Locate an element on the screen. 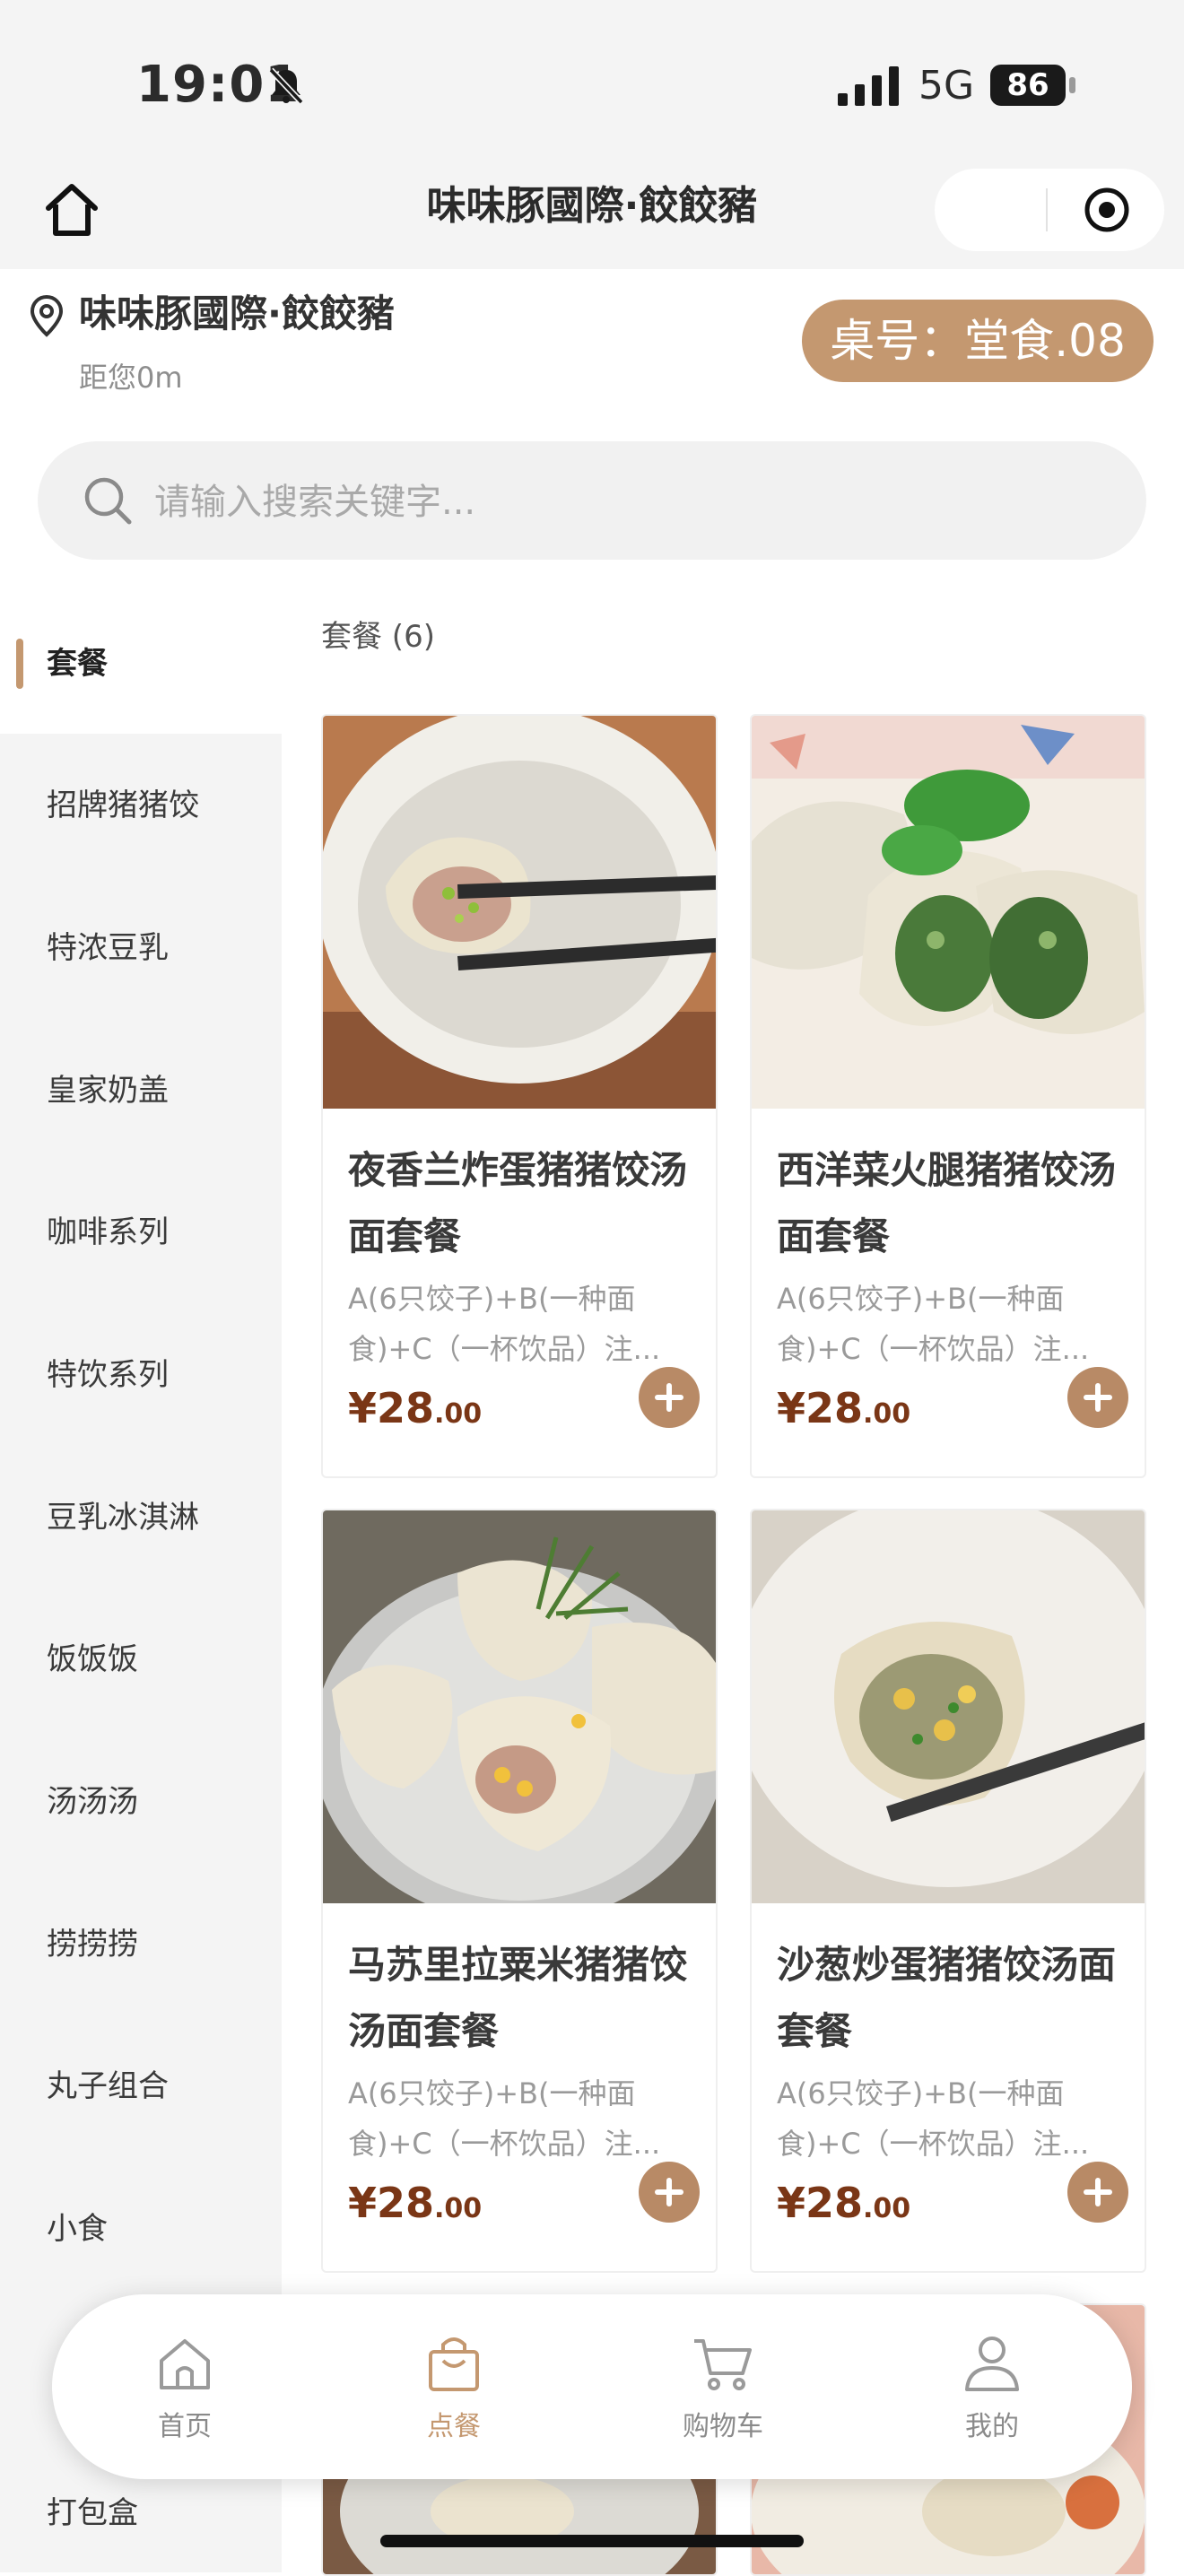  sidebar-item-snacks: 小食 is located at coordinates (77, 2228).